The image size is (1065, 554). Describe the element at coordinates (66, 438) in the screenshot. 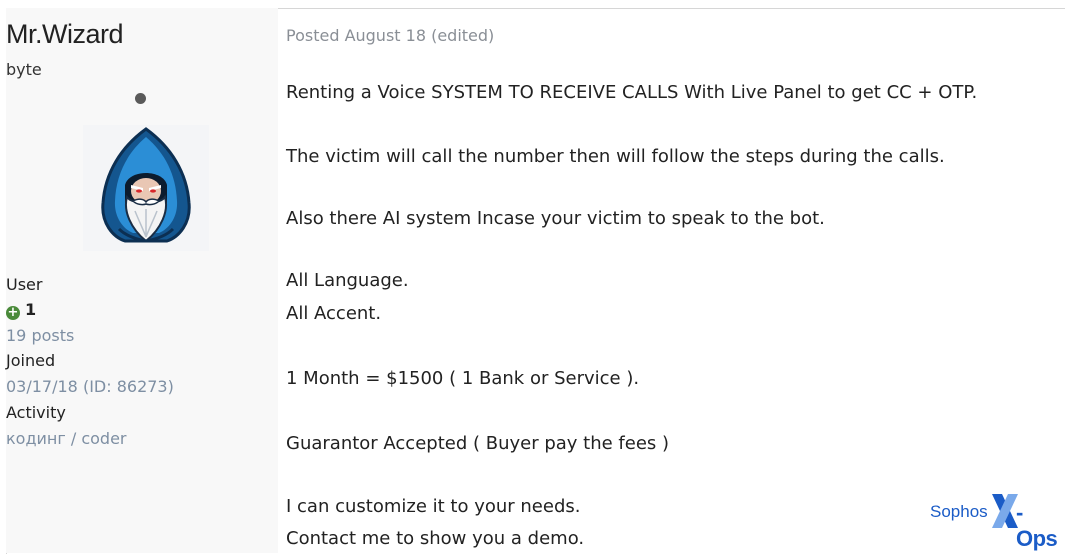

I see `author-activity-value: кодинг / coder` at that location.